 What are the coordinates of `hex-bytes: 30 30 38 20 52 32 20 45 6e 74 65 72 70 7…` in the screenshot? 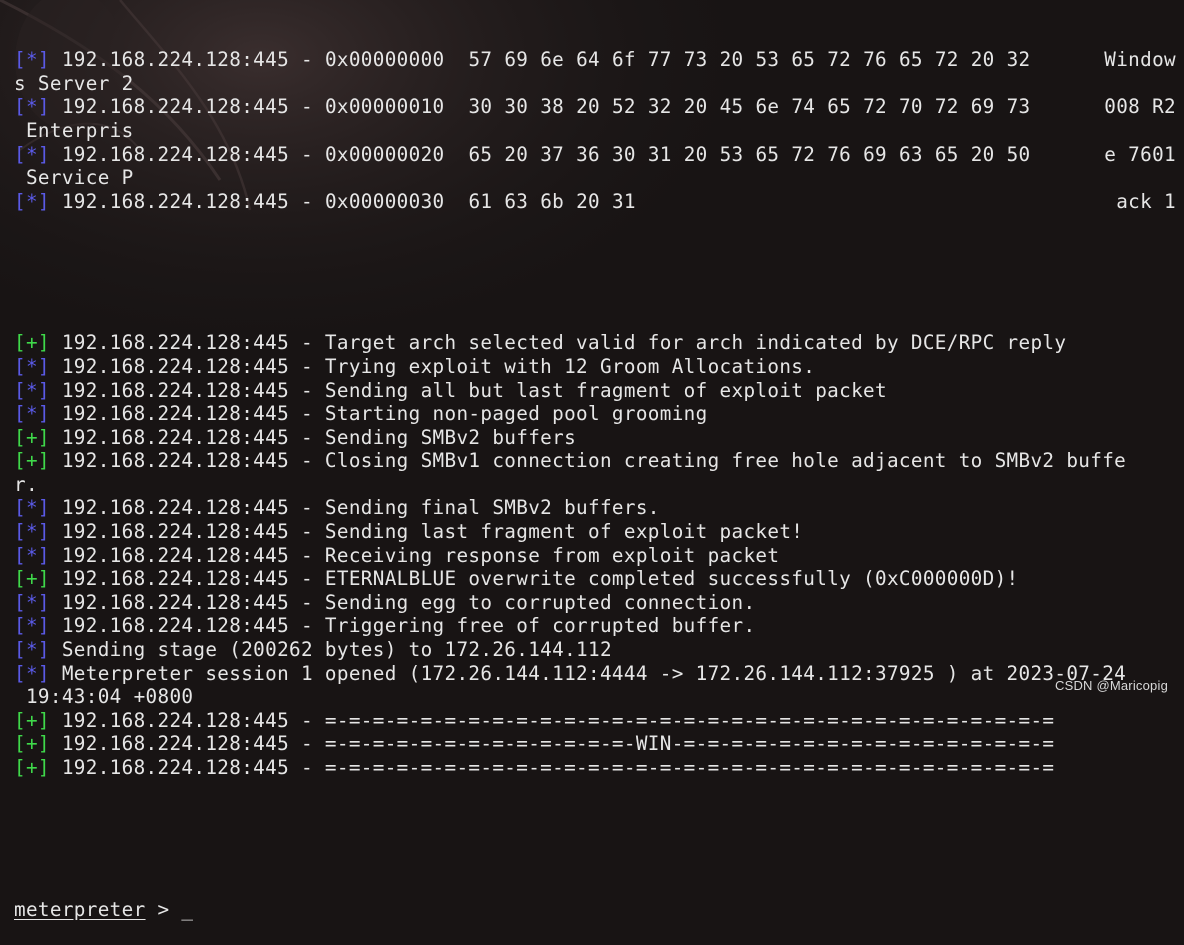 It's located at (749, 107).